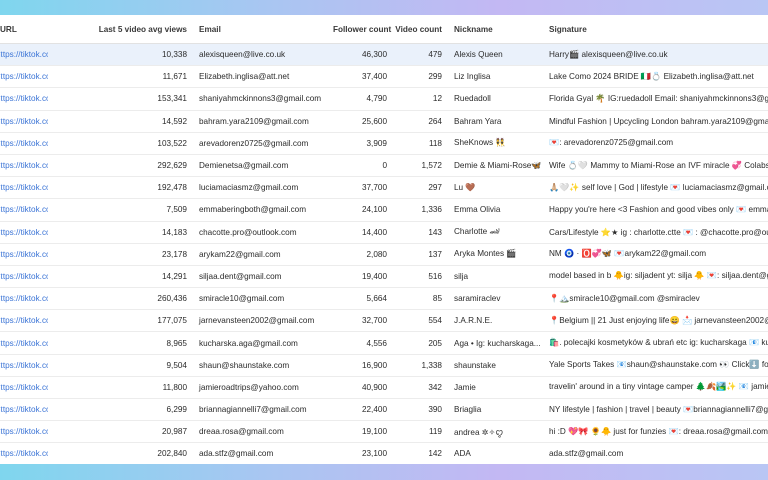 The image size is (768, 480). Describe the element at coordinates (263, 321) in the screenshot. I see `cell-email: jarnevansteen2002@gmail.com` at that location.